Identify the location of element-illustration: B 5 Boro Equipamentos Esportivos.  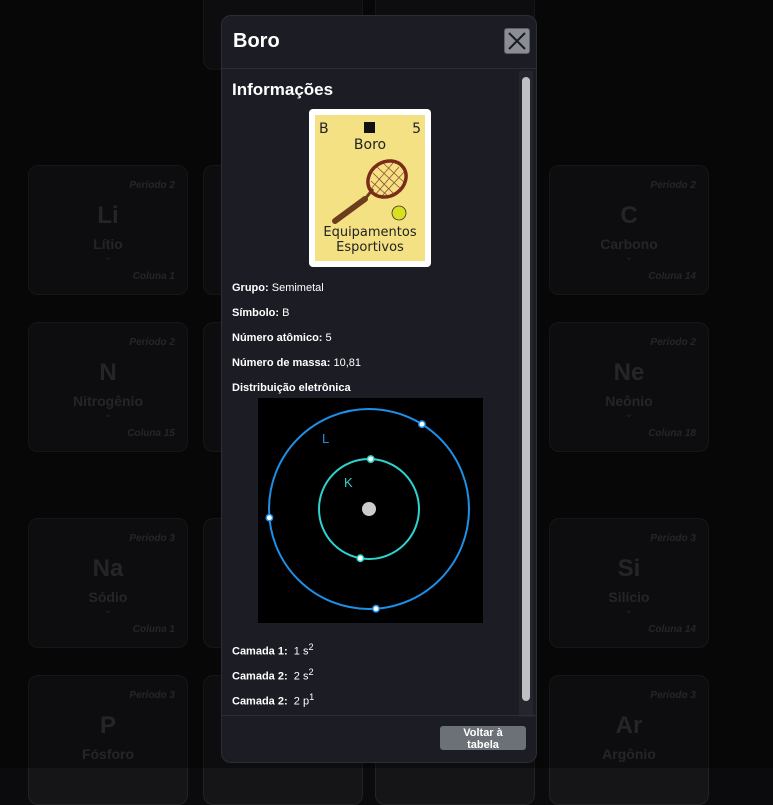
(370, 188).